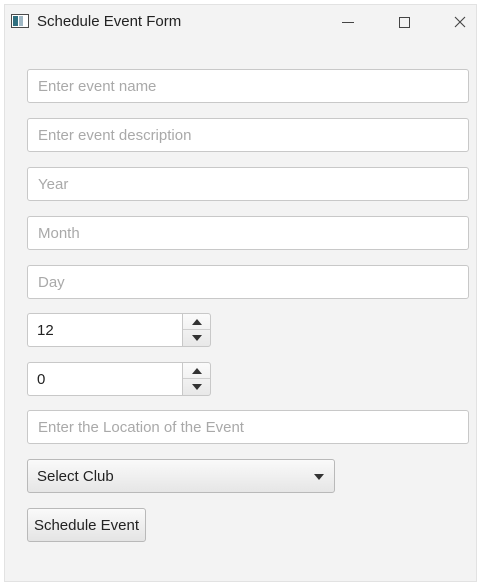  Describe the element at coordinates (248, 86) in the screenshot. I see `event-name-input` at that location.